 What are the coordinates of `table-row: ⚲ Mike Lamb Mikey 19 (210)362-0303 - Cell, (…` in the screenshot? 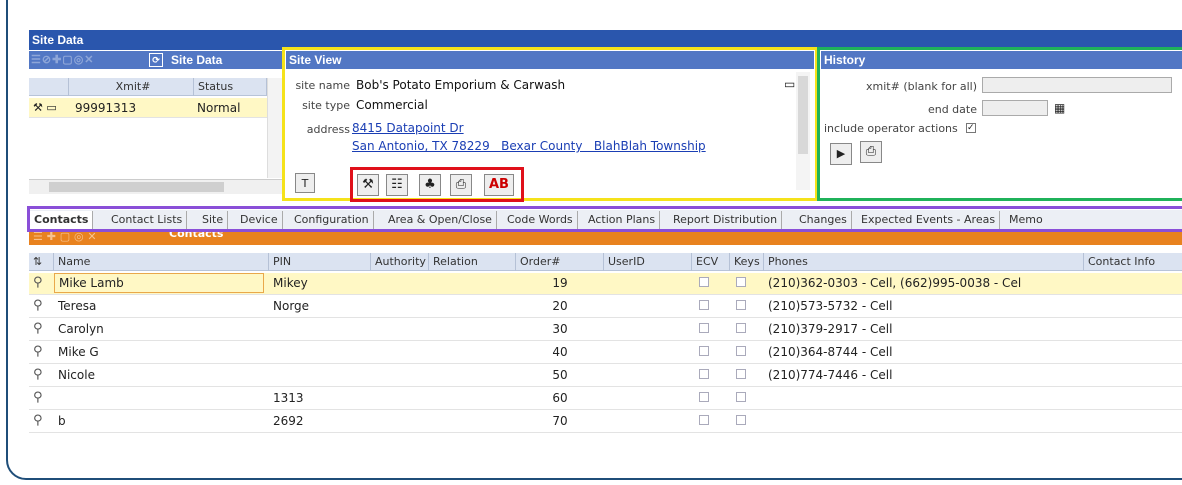 It's located at (605, 284).